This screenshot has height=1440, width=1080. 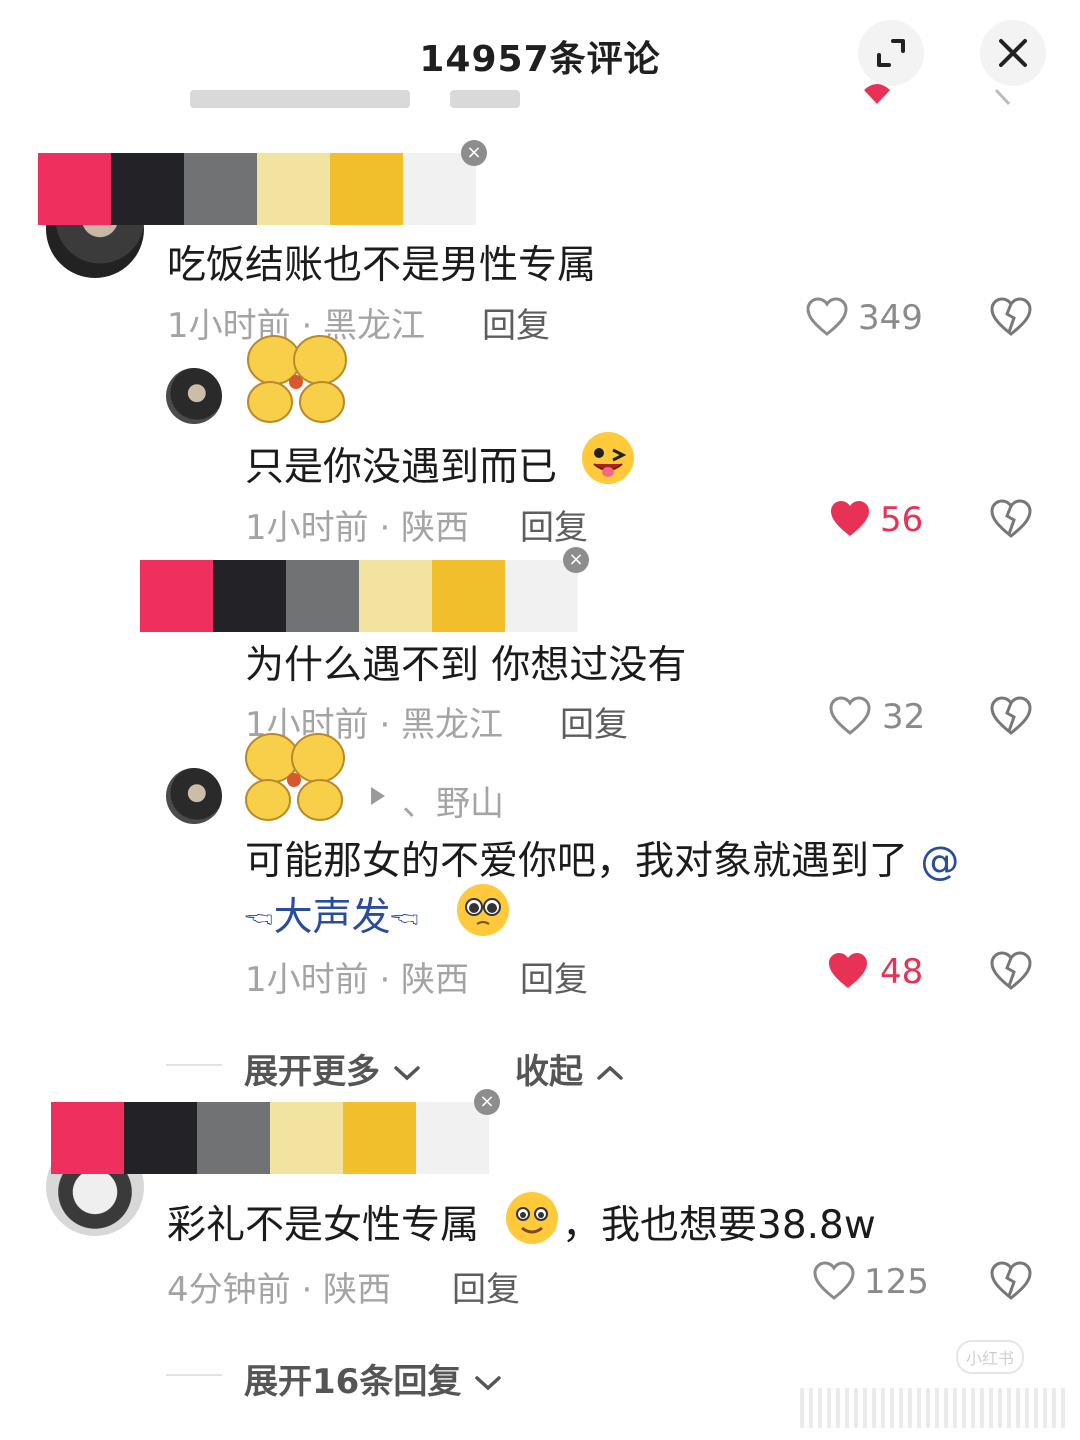 I want to click on expand-more-label: 展开更多, so click(x=312, y=1072).